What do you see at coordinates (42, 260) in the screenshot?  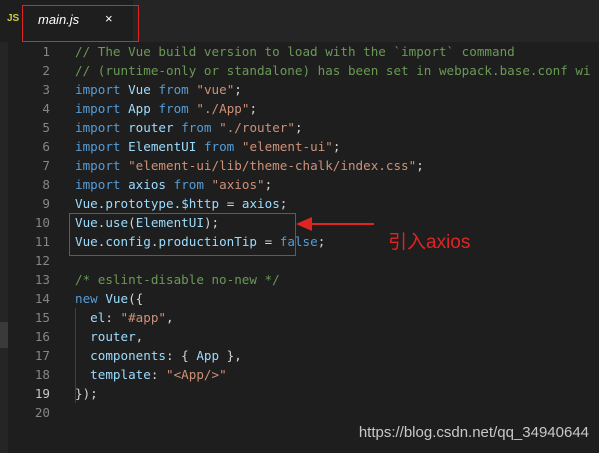 I see `line-number: 12` at bounding box center [42, 260].